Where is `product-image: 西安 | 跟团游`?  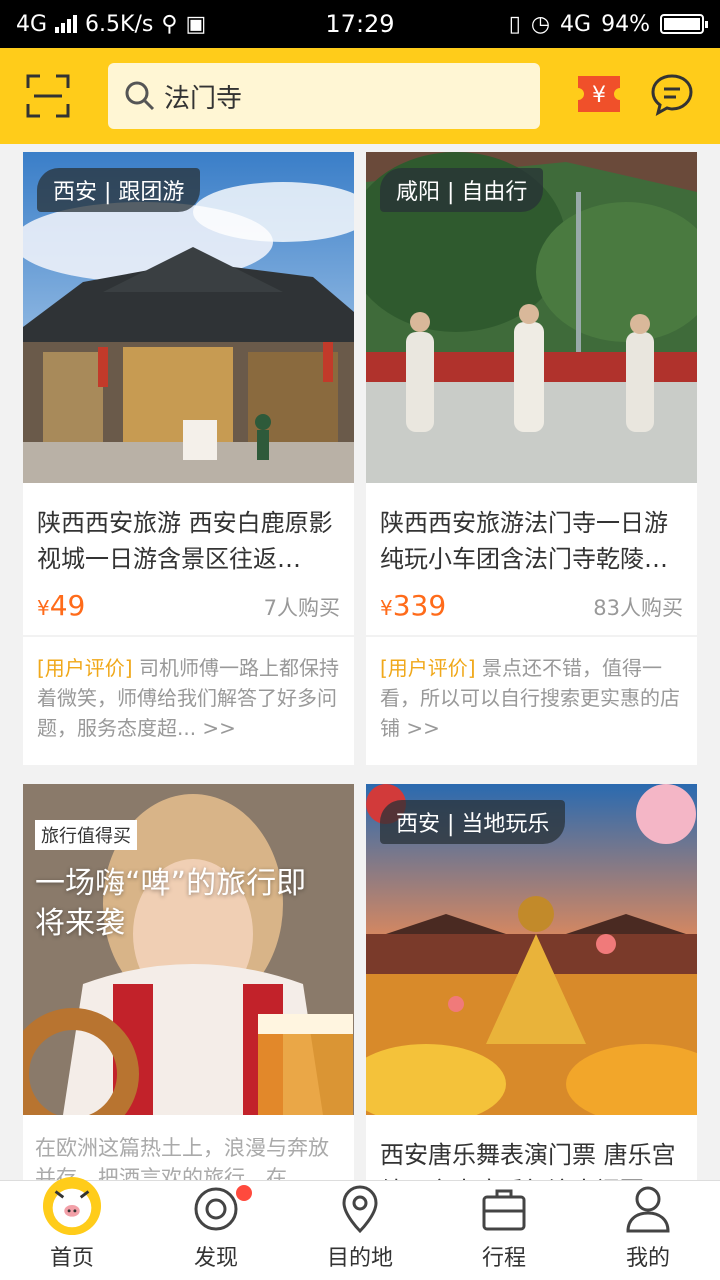
product-image: 西安 | 跟团游 is located at coordinates (188, 317).